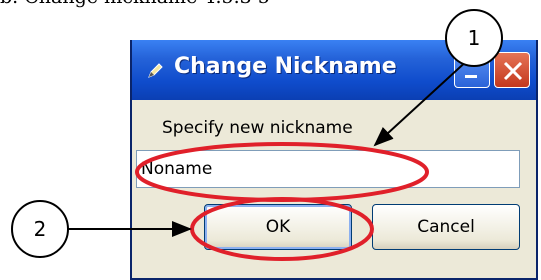  What do you see at coordinates (278, 227) in the screenshot?
I see `ok-button: OK` at bounding box center [278, 227].